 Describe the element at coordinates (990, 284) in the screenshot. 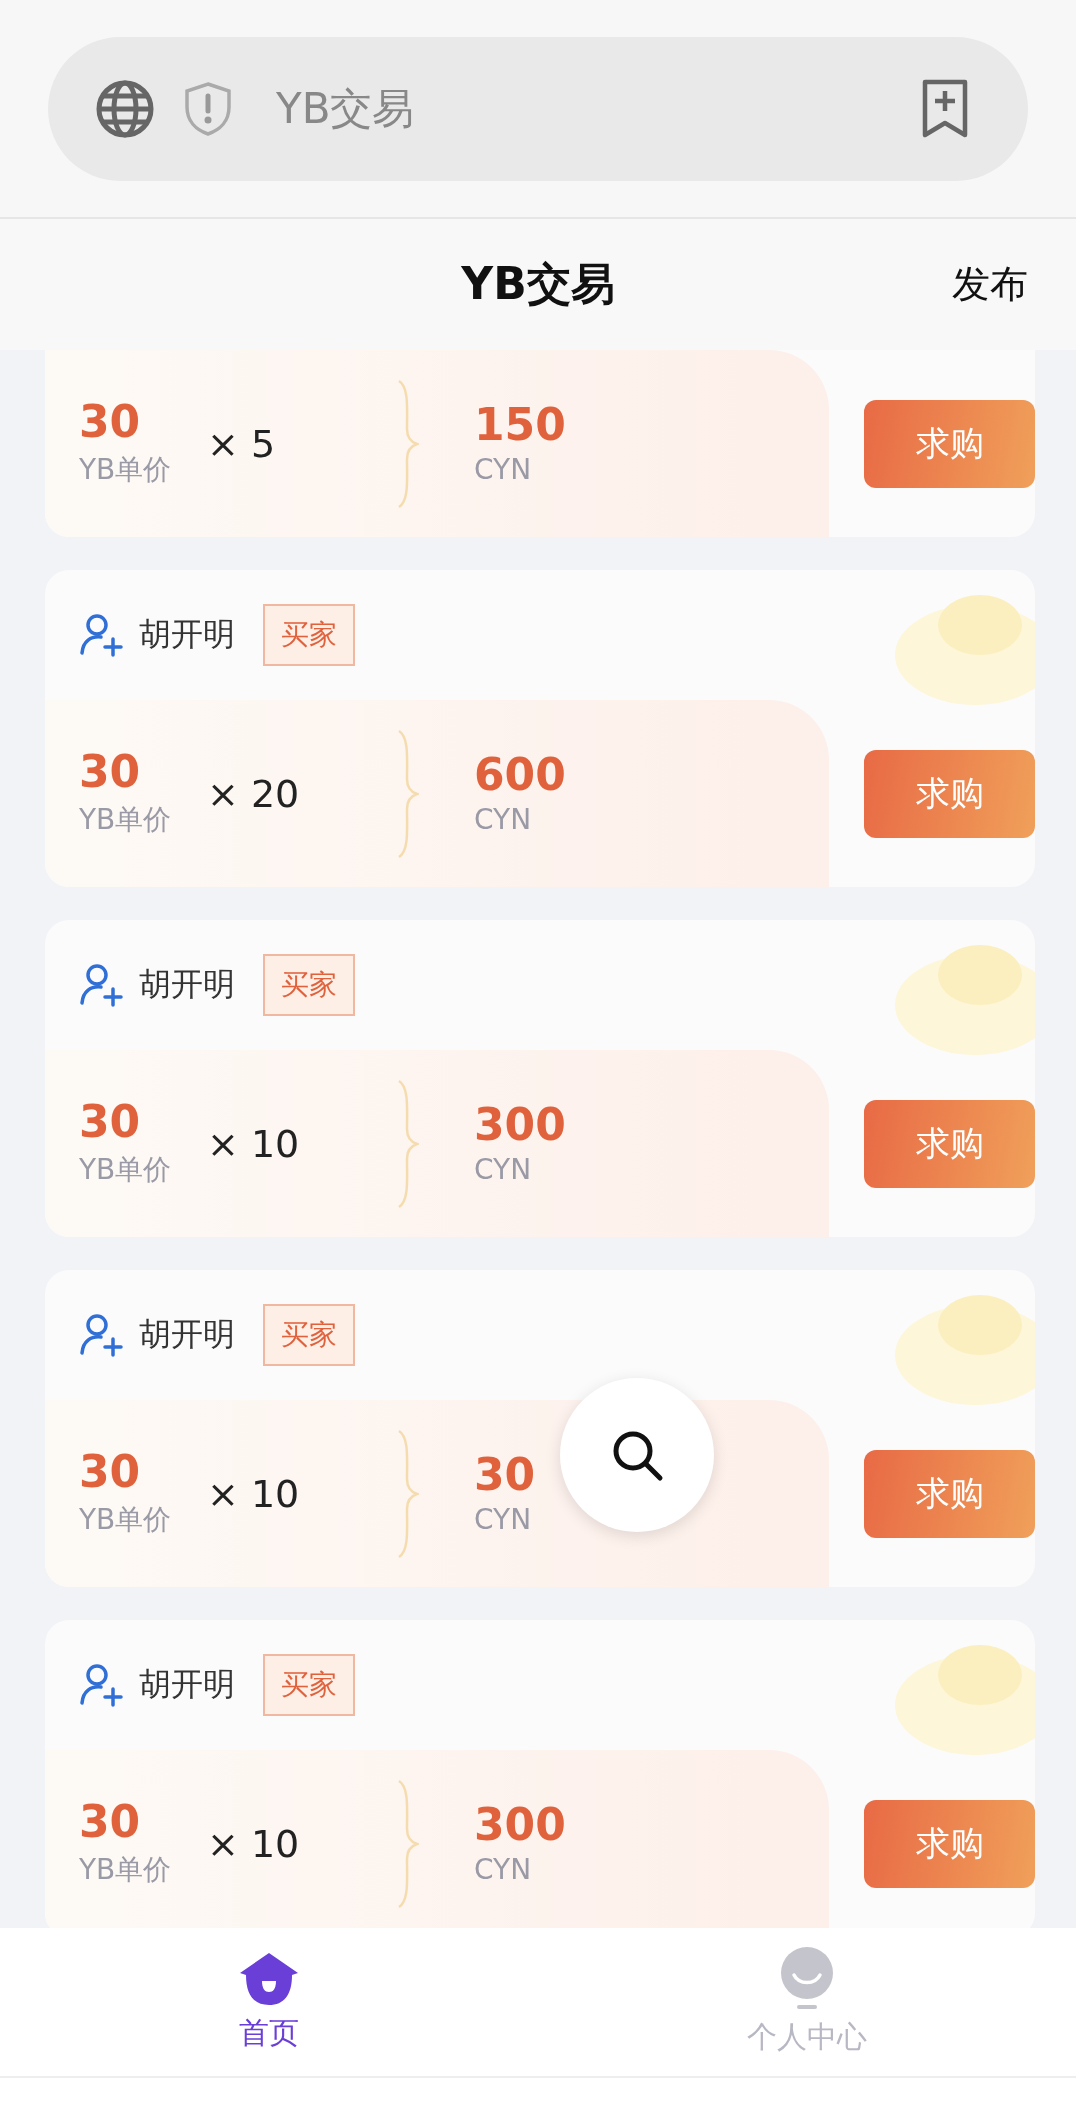

I see `publish-link: 发布` at that location.